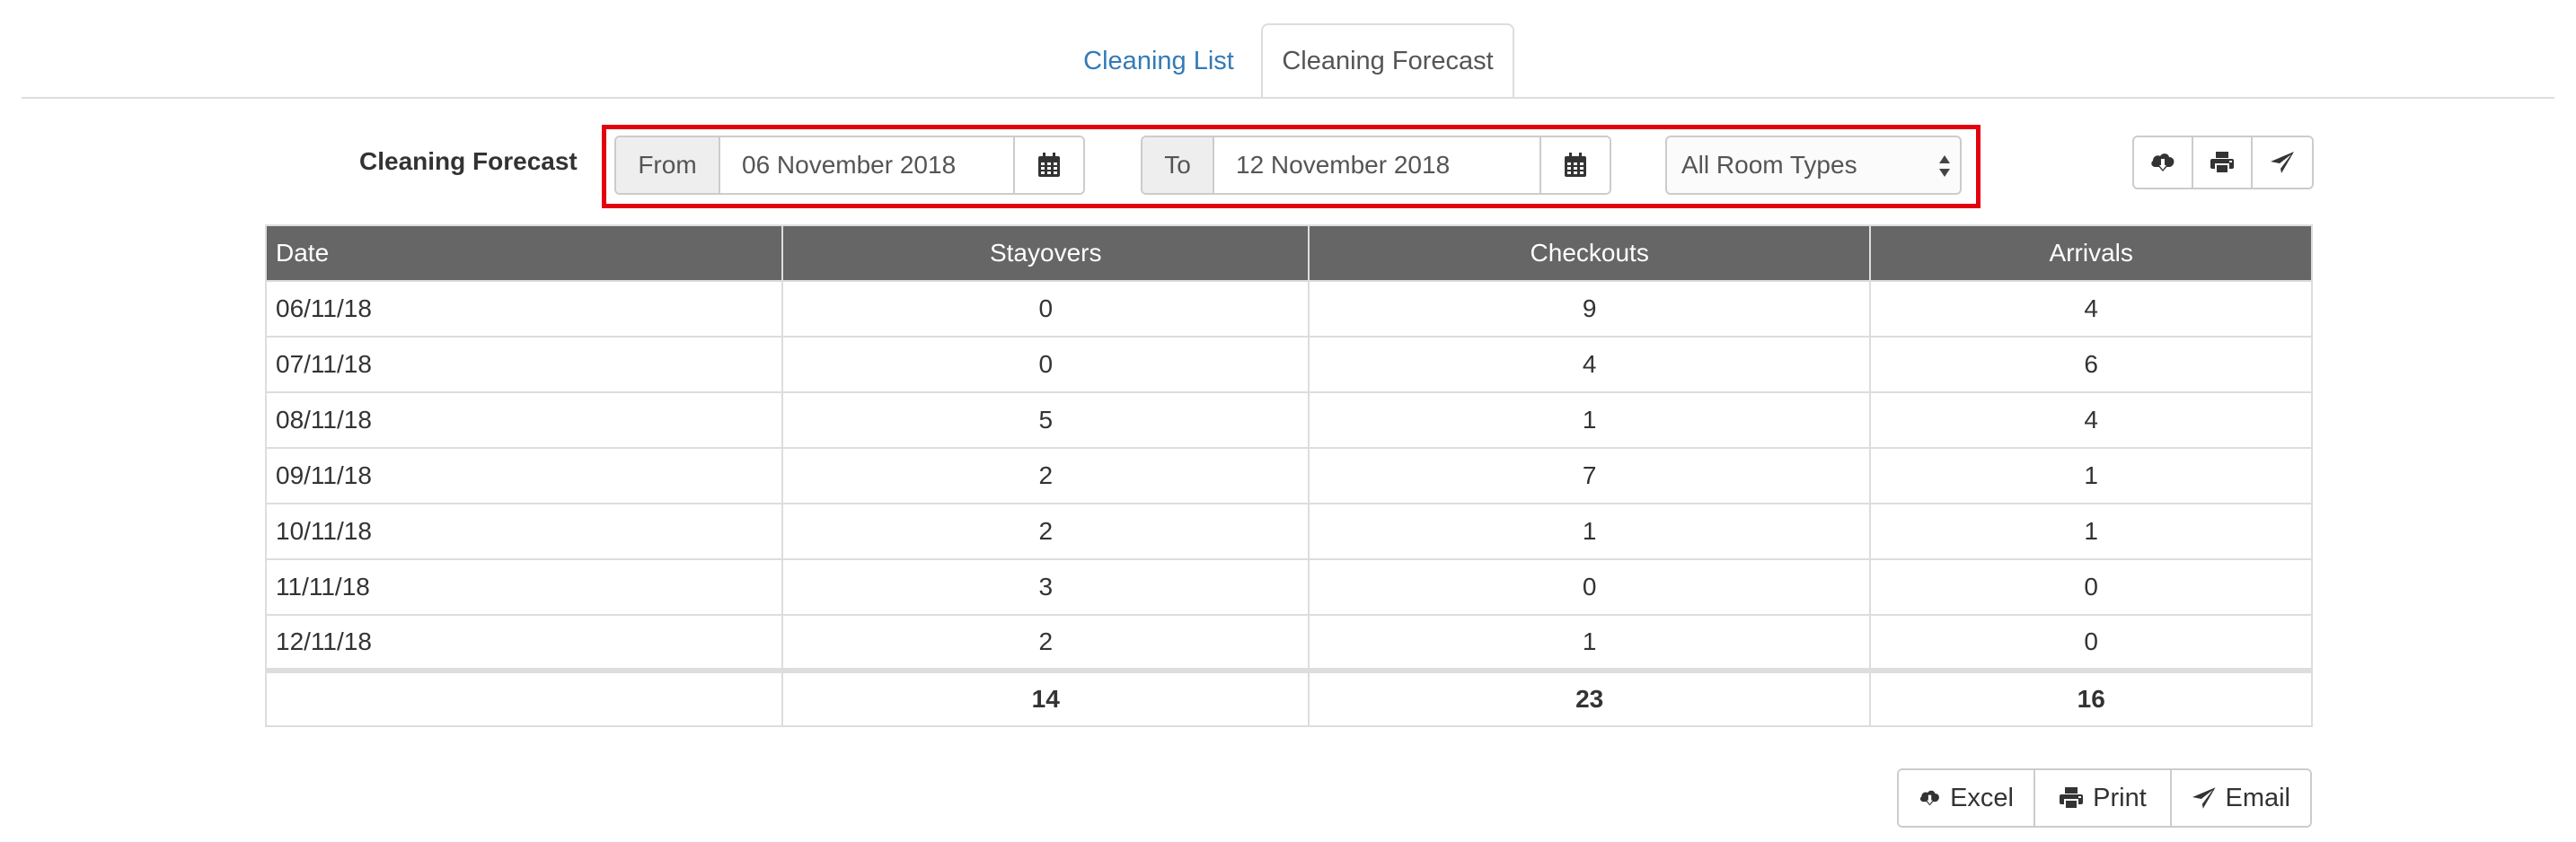  I want to click on from-calendar-button, so click(1049, 165).